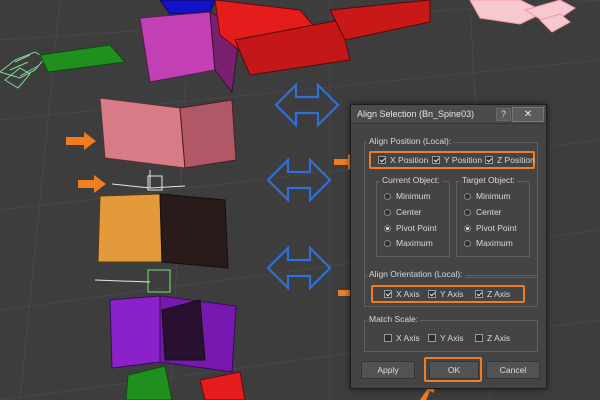 This screenshot has width=600, height=400. What do you see at coordinates (528, 114) in the screenshot?
I see `close-button: ✕` at bounding box center [528, 114].